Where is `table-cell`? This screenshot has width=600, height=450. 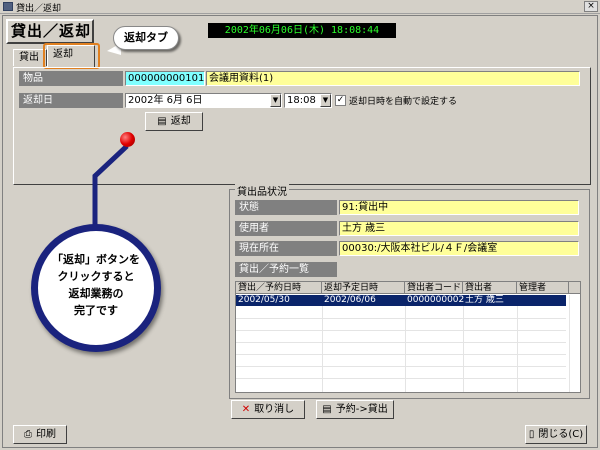 table-cell is located at coordinates (518, 300).